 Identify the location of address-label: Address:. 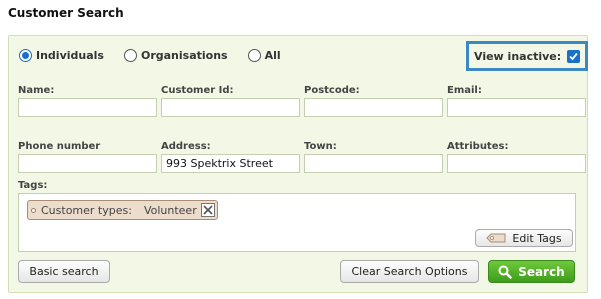
(186, 146).